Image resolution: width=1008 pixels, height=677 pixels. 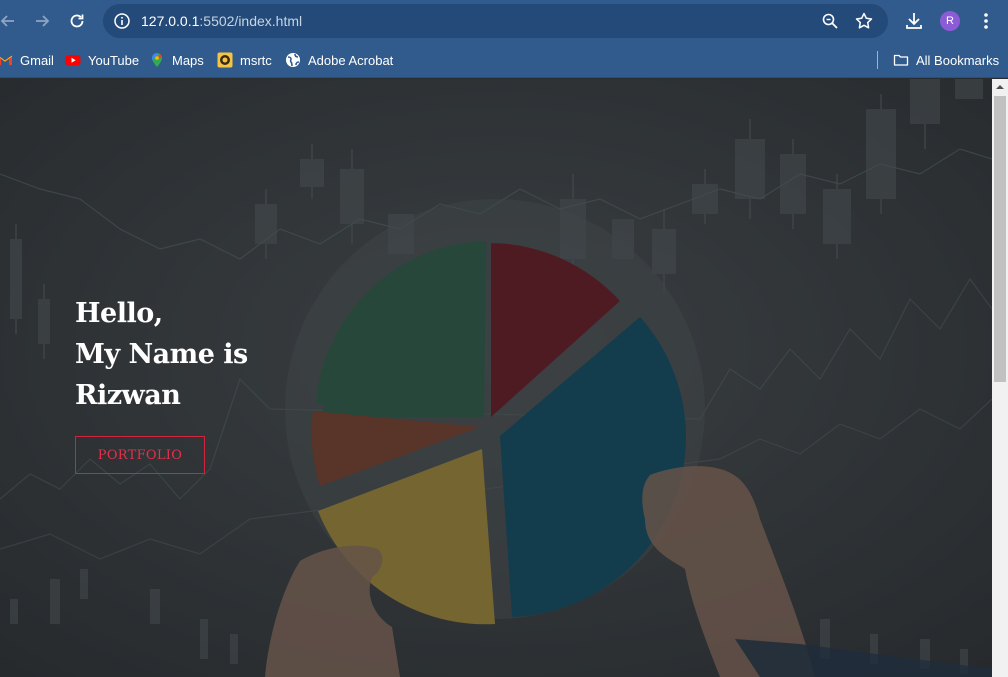 What do you see at coordinates (950, 21) in the screenshot?
I see `profile-avatar: R` at bounding box center [950, 21].